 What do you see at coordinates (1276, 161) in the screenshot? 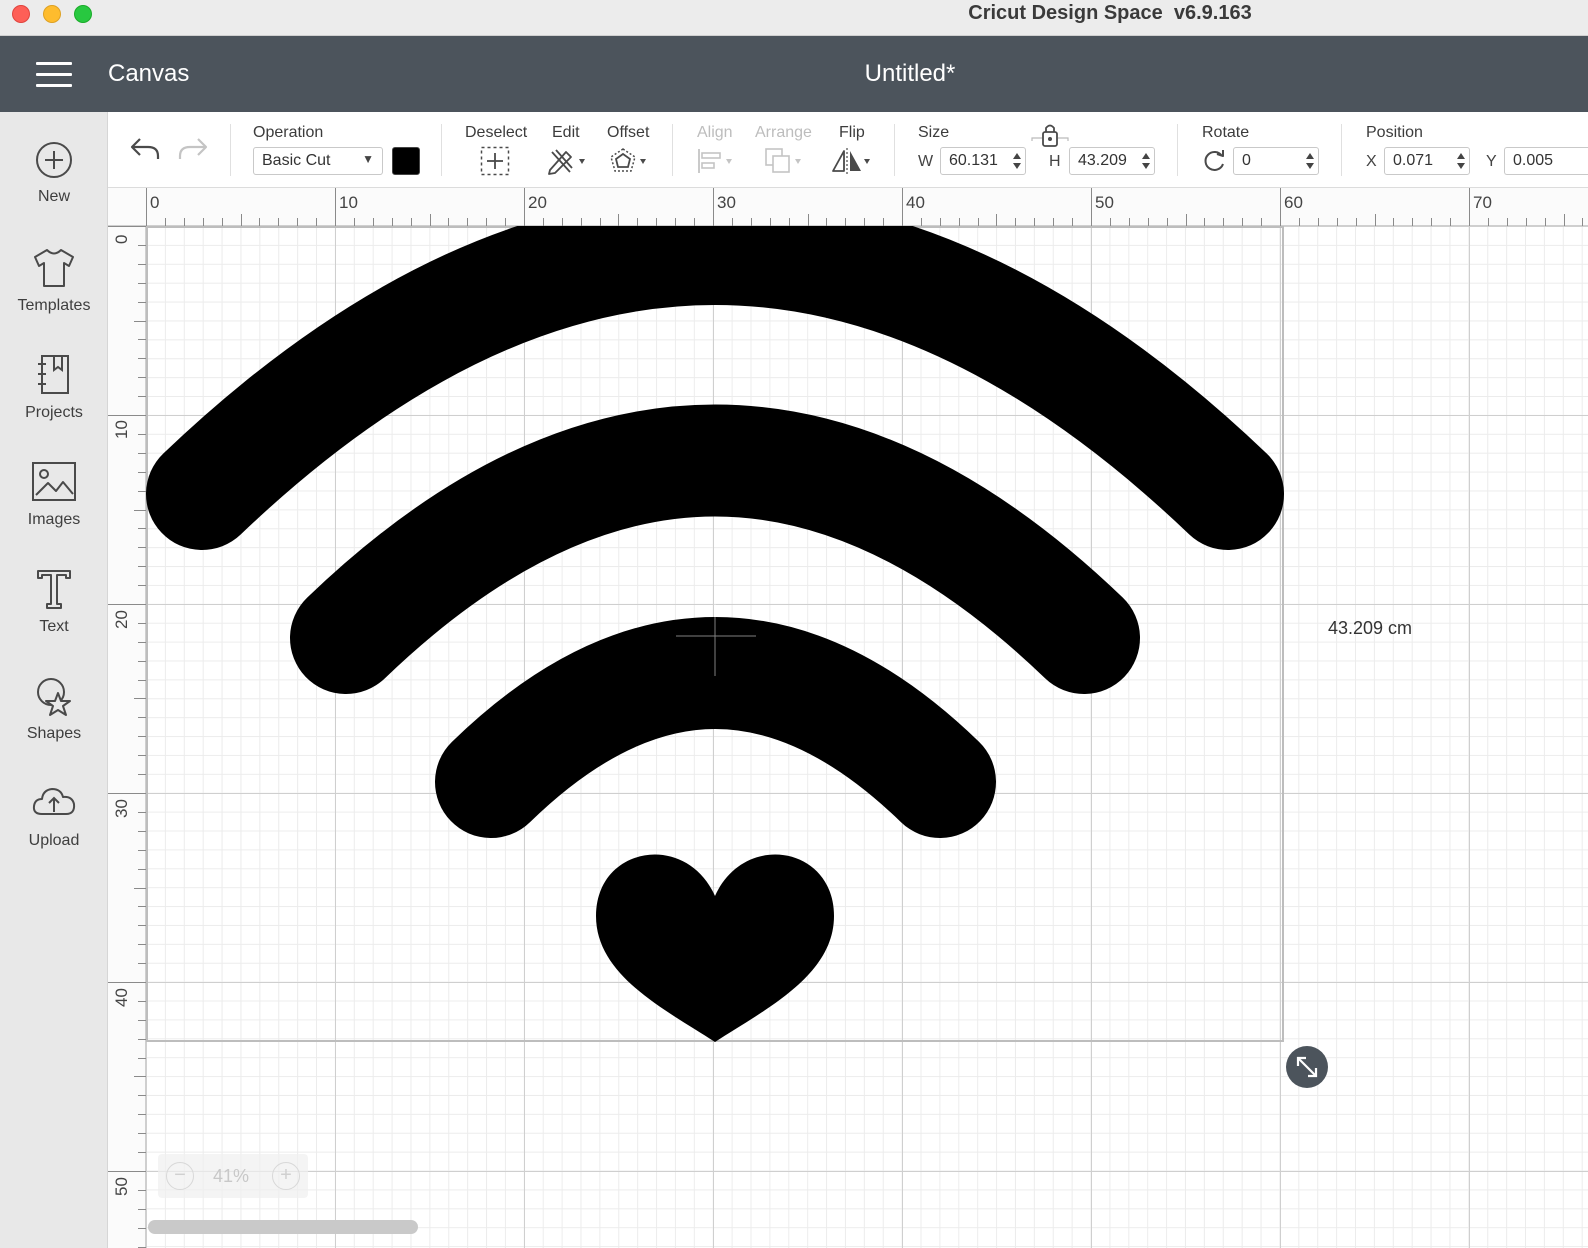
I see `rotate-input: 0` at bounding box center [1276, 161].